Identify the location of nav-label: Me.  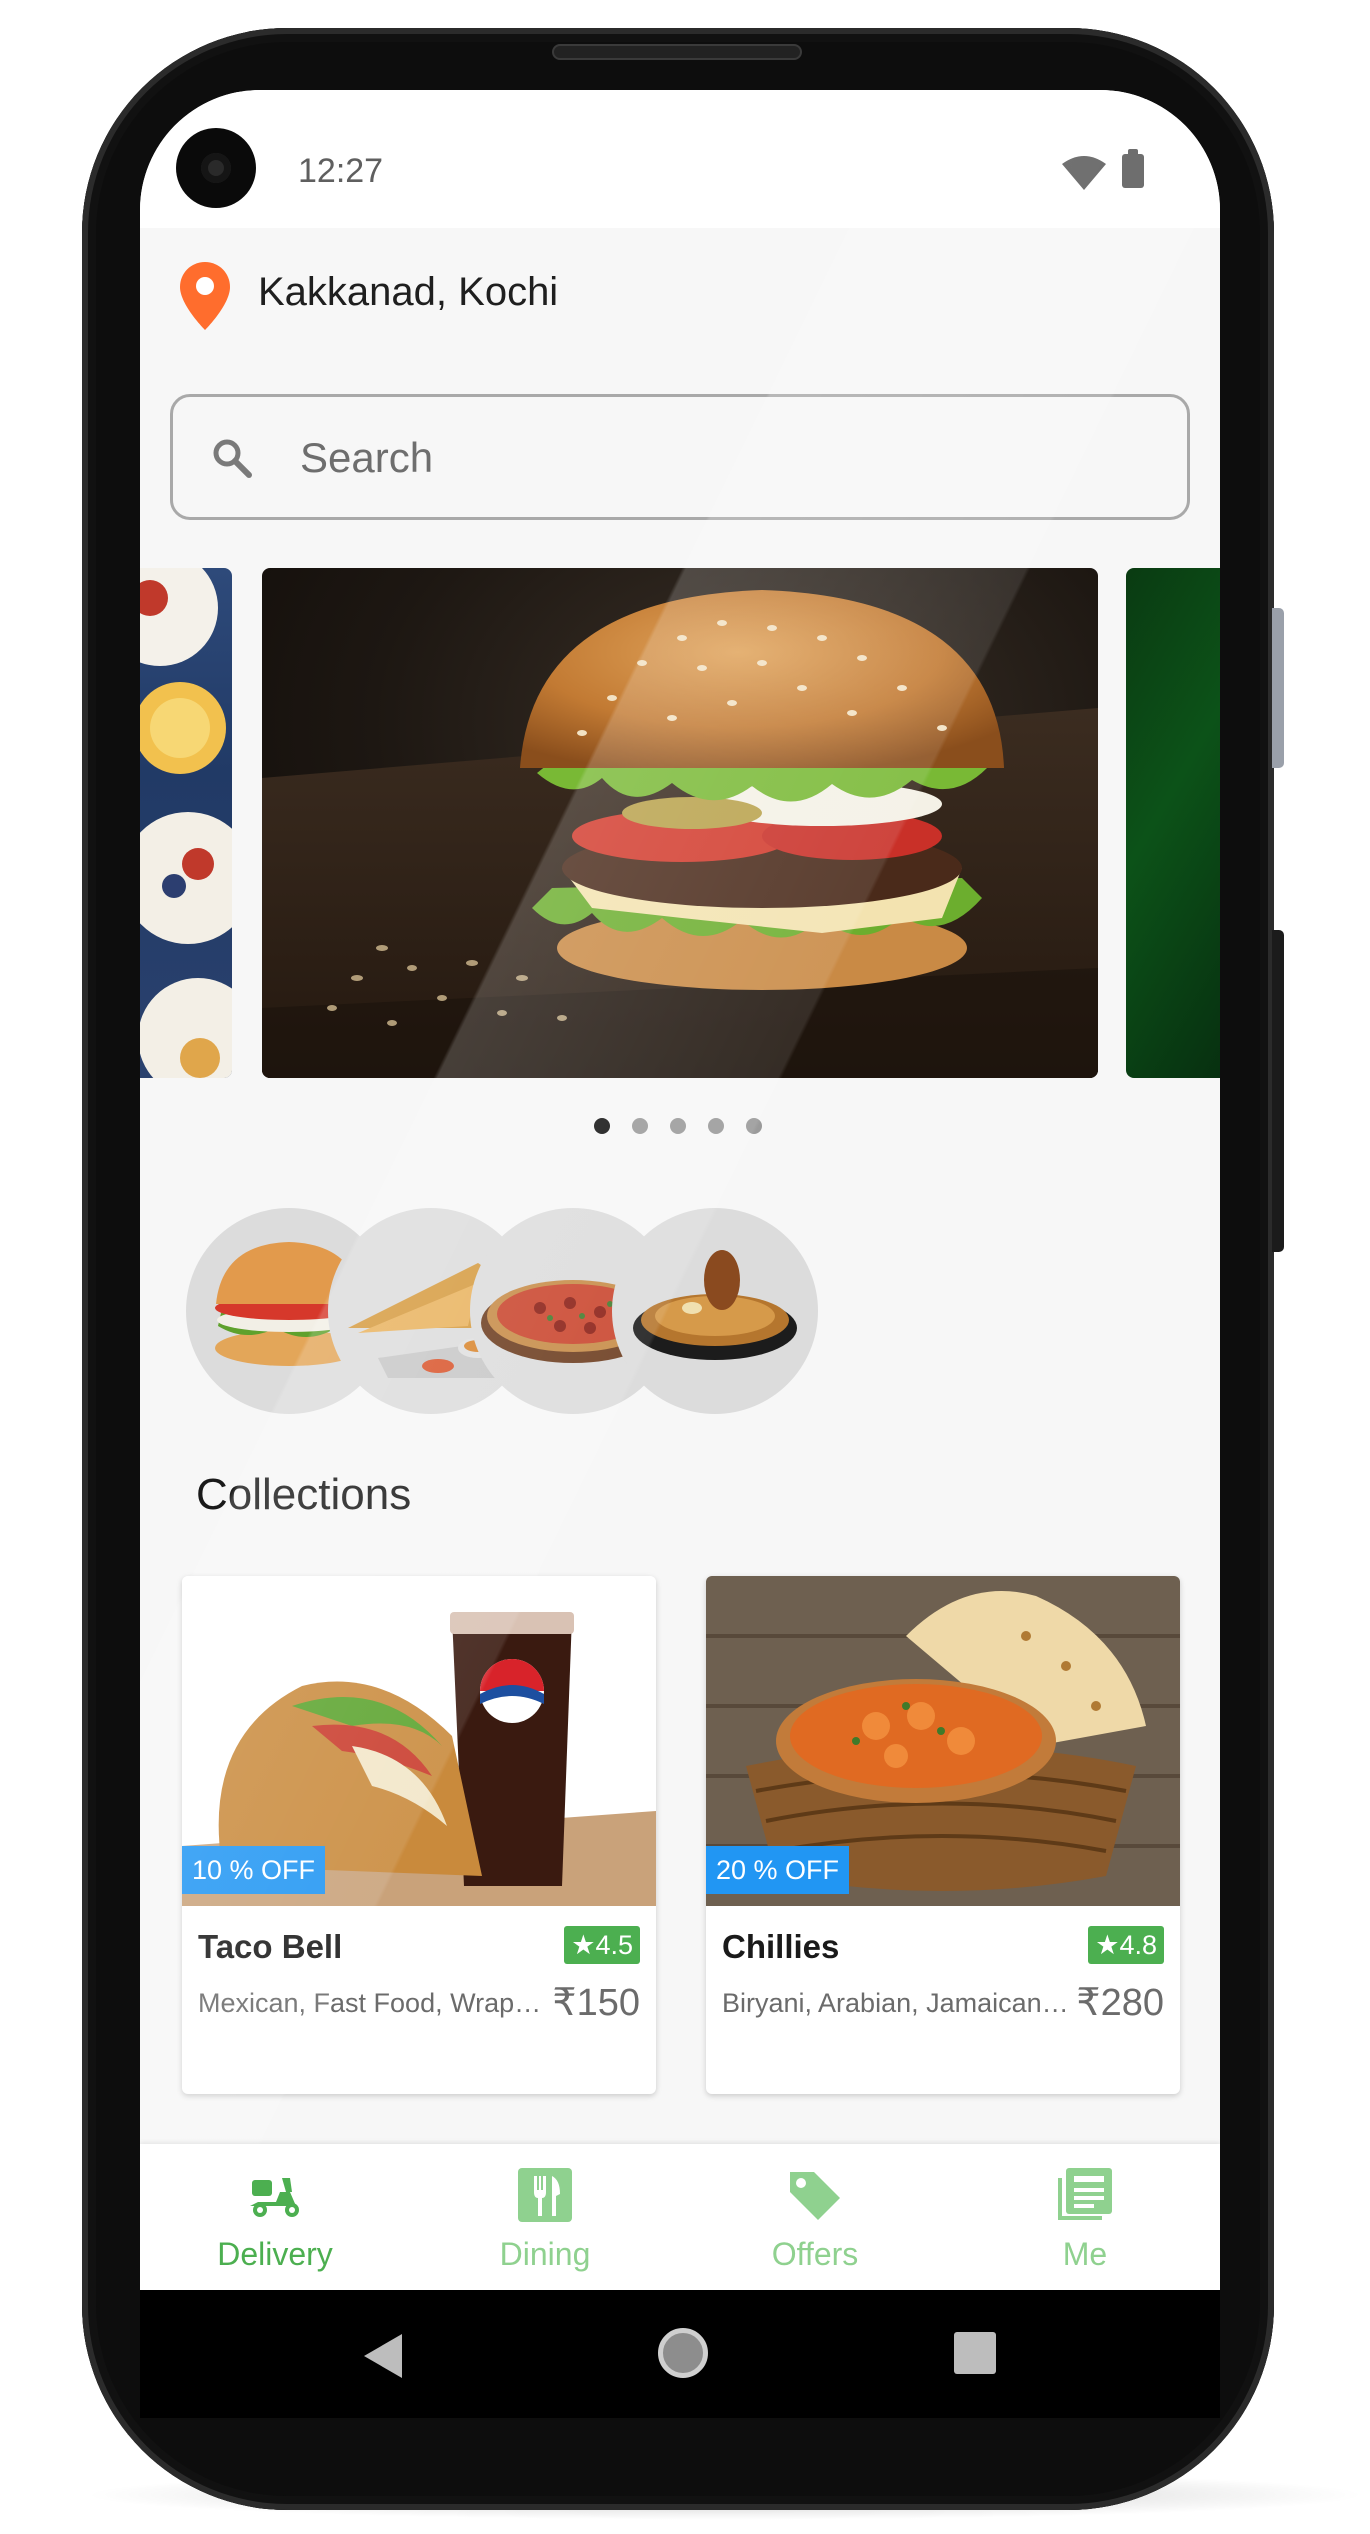
(1085, 2254).